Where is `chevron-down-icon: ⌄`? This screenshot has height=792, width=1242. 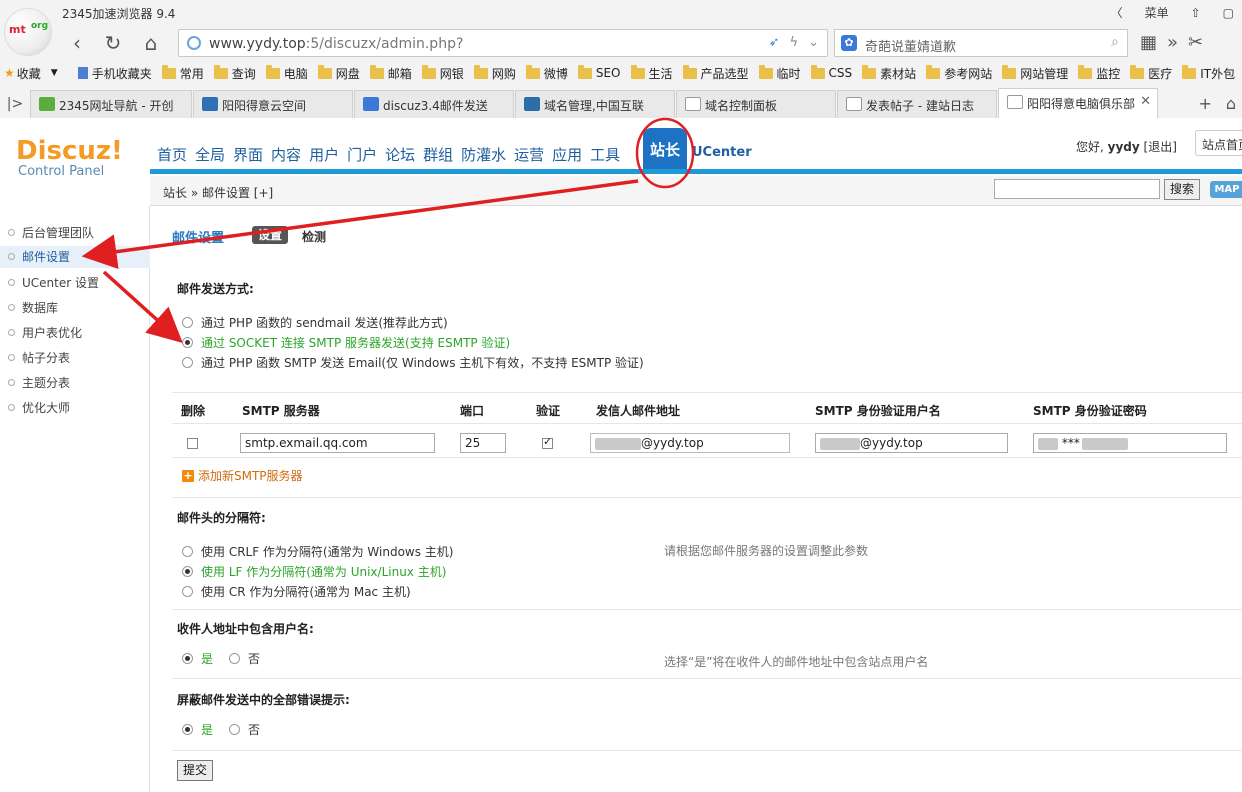 chevron-down-icon: ⌄ is located at coordinates (813, 42).